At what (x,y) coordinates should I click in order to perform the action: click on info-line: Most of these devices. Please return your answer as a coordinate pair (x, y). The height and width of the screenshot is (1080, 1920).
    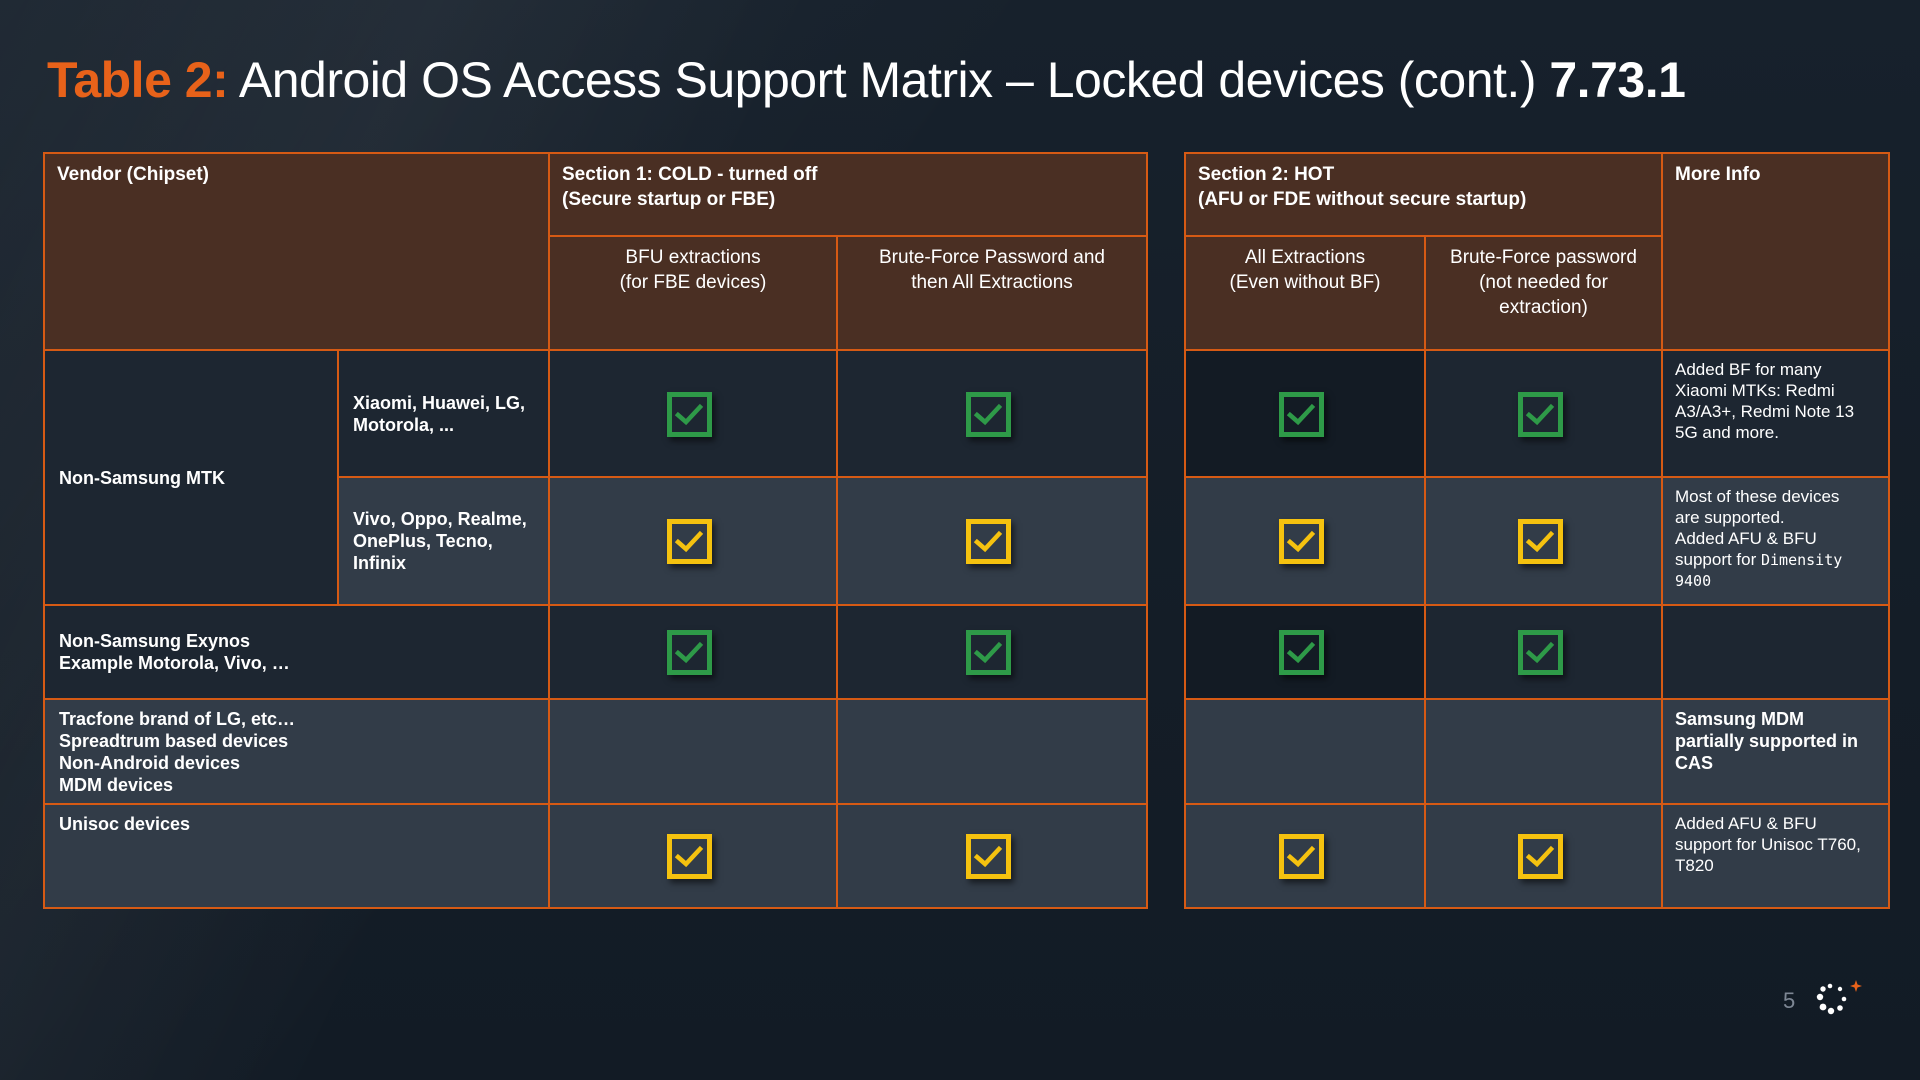
    Looking at the image, I should click on (1757, 496).